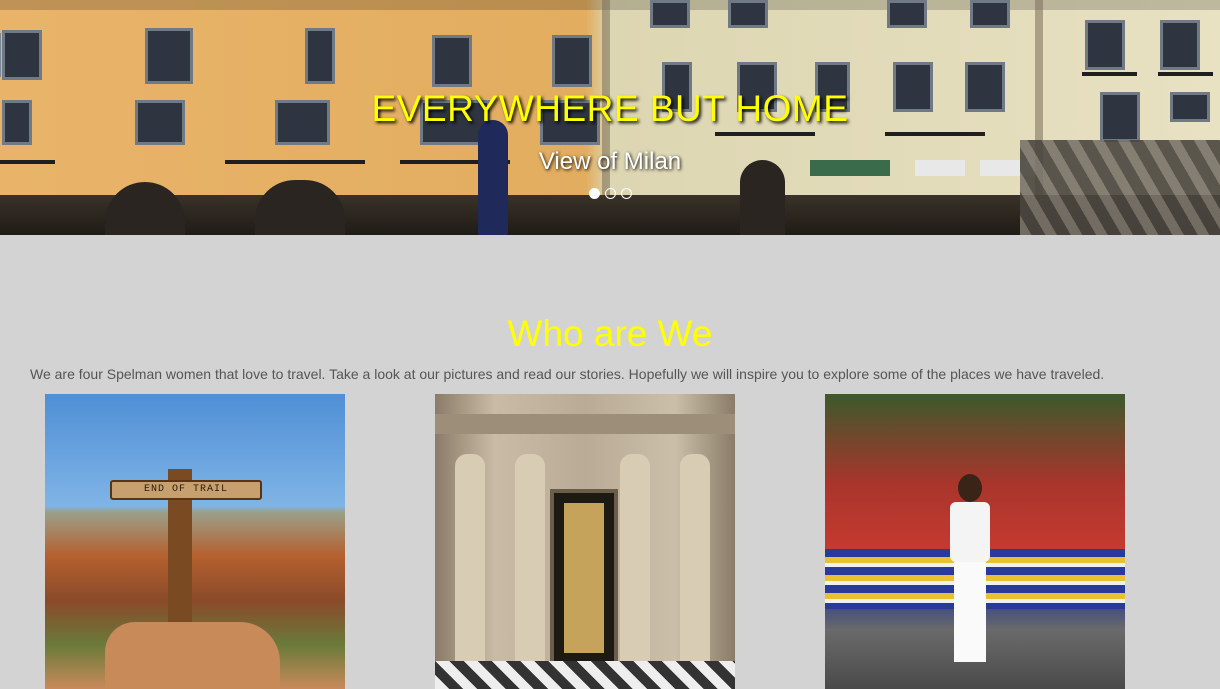 Image resolution: width=1220 pixels, height=689 pixels. I want to click on hero-title: EVERYWHERE BUT HOME, so click(610, 108).